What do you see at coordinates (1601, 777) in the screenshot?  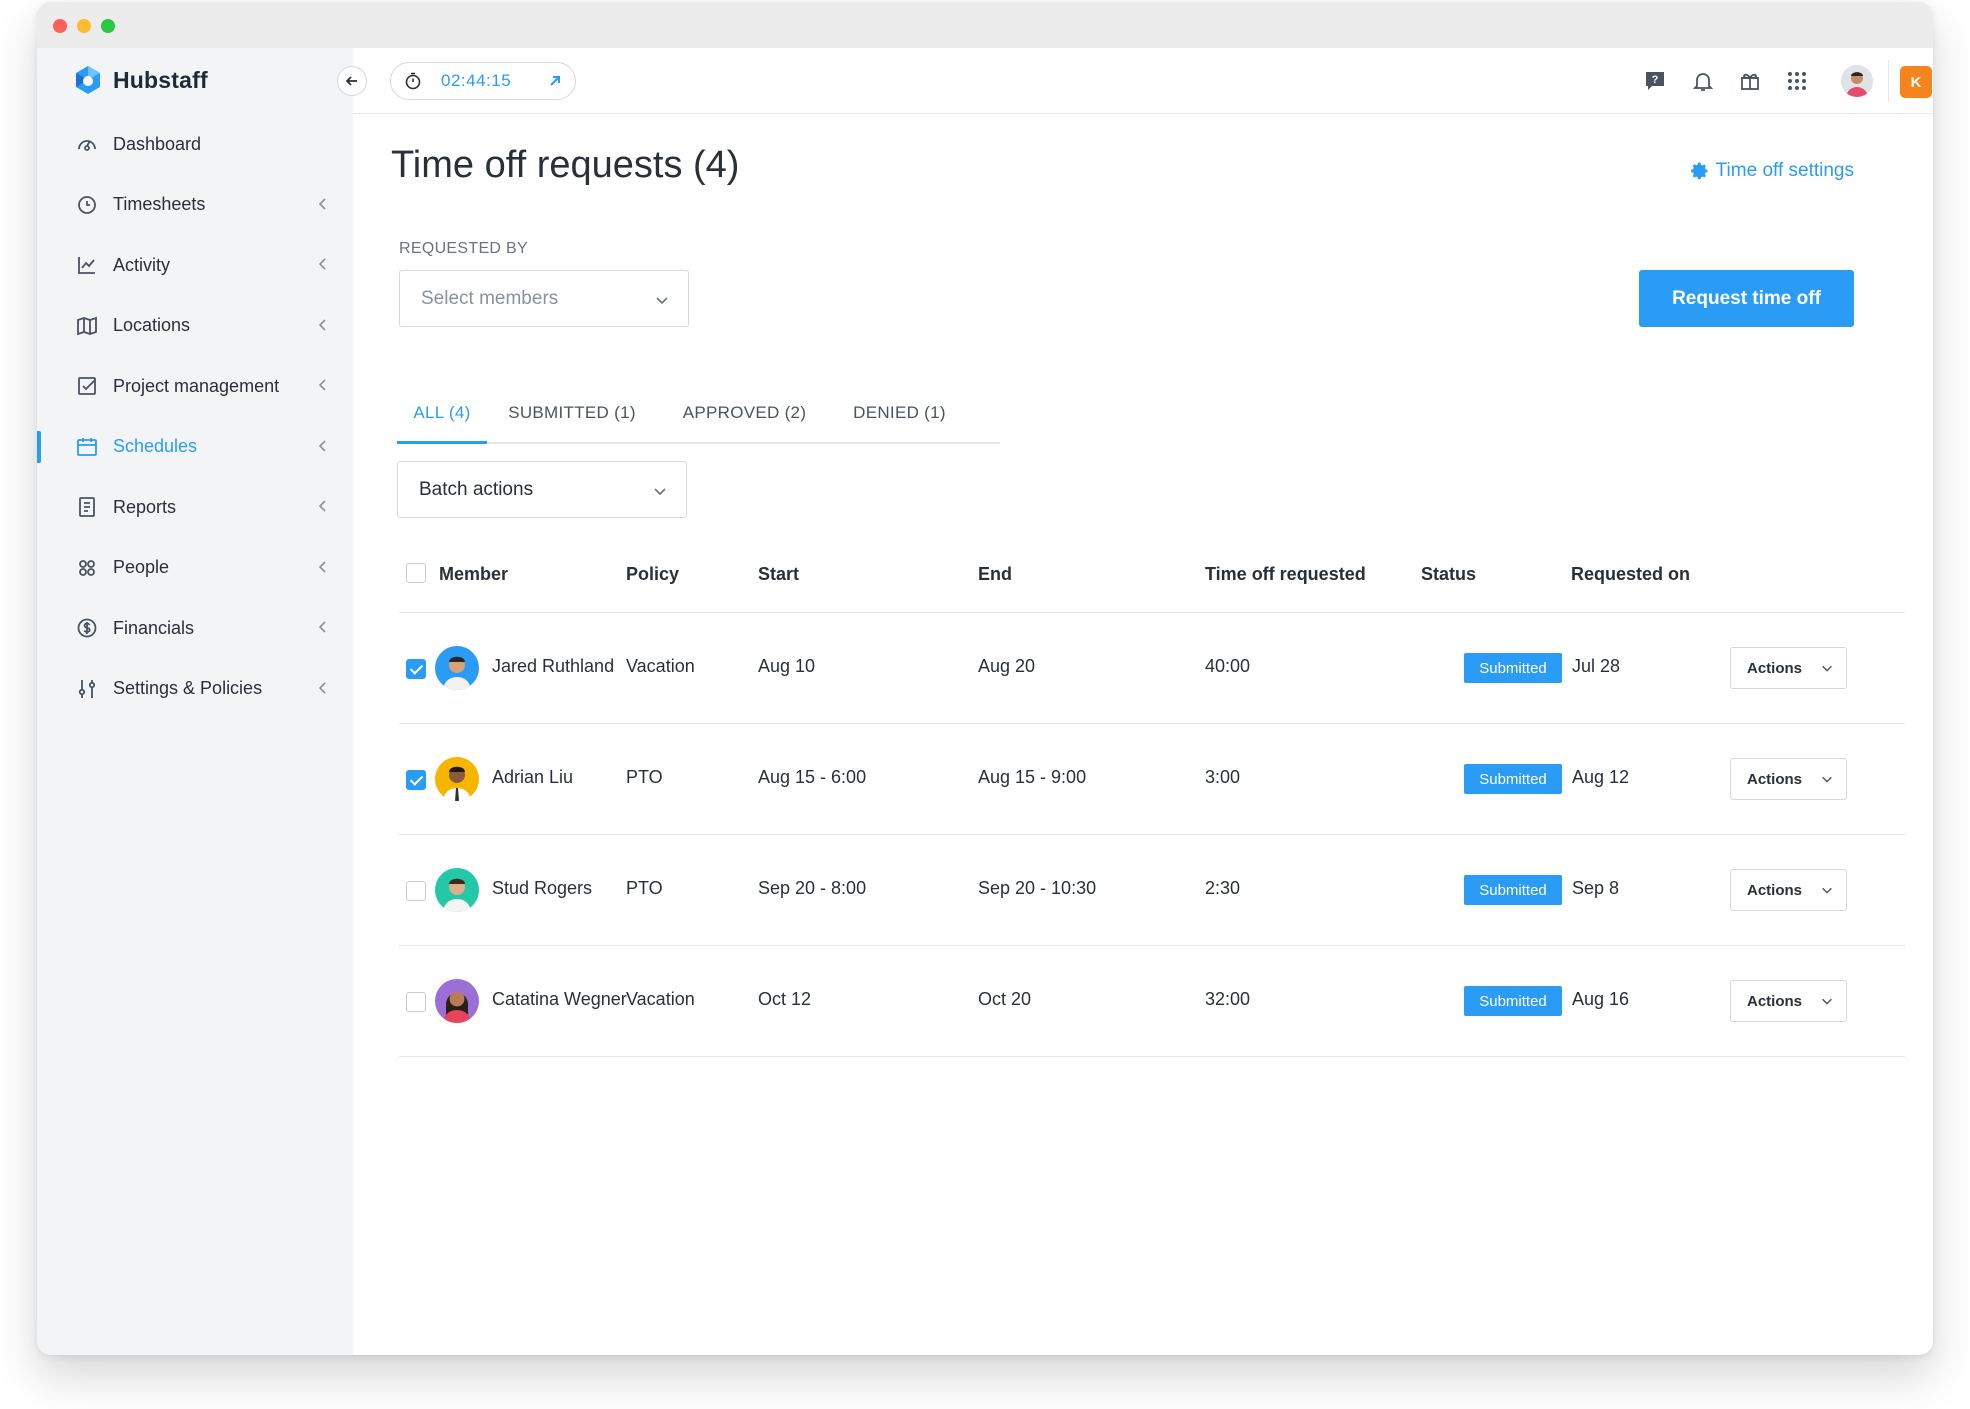 I see `requested-on-cell: Aug 12` at bounding box center [1601, 777].